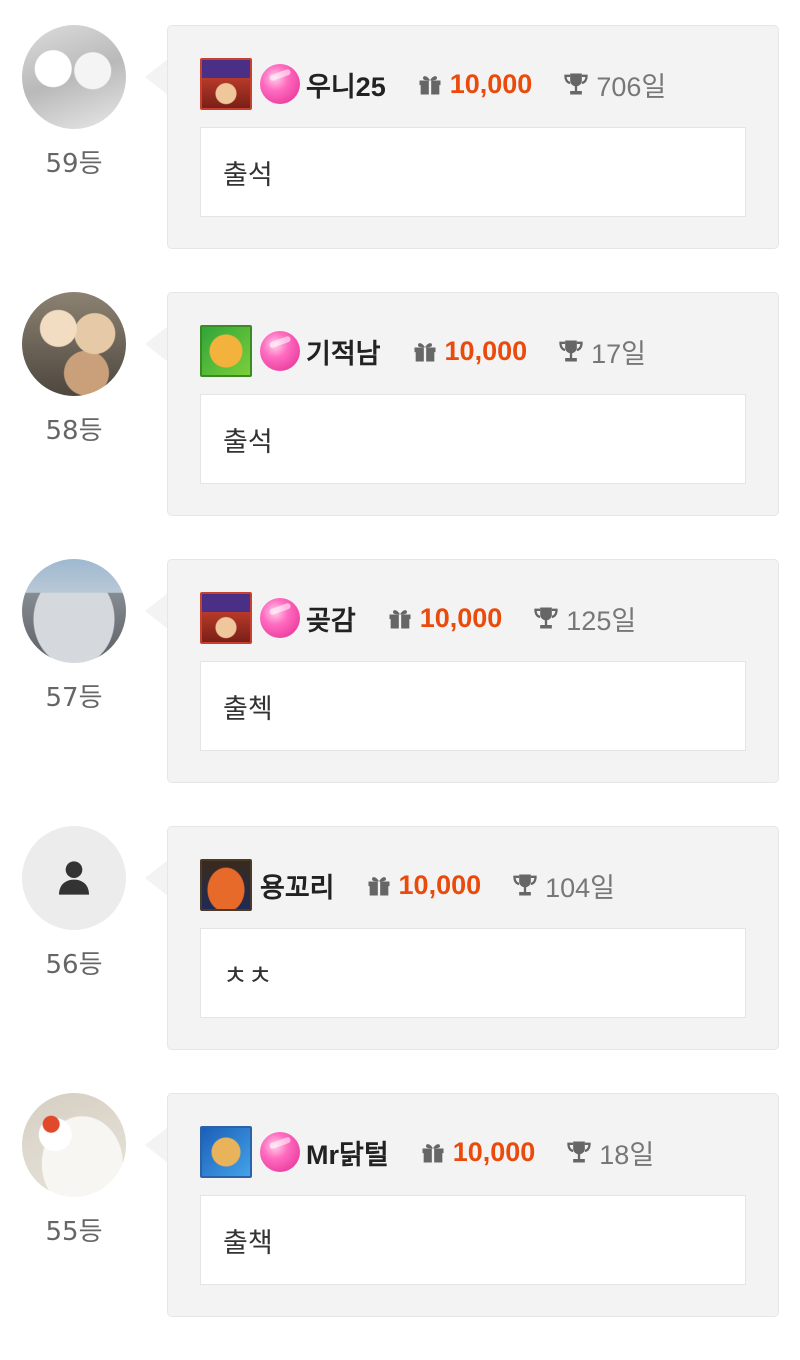 The width and height of the screenshot is (800, 1360). What do you see at coordinates (580, 887) in the screenshot?
I see `attendance-days: 104일` at bounding box center [580, 887].